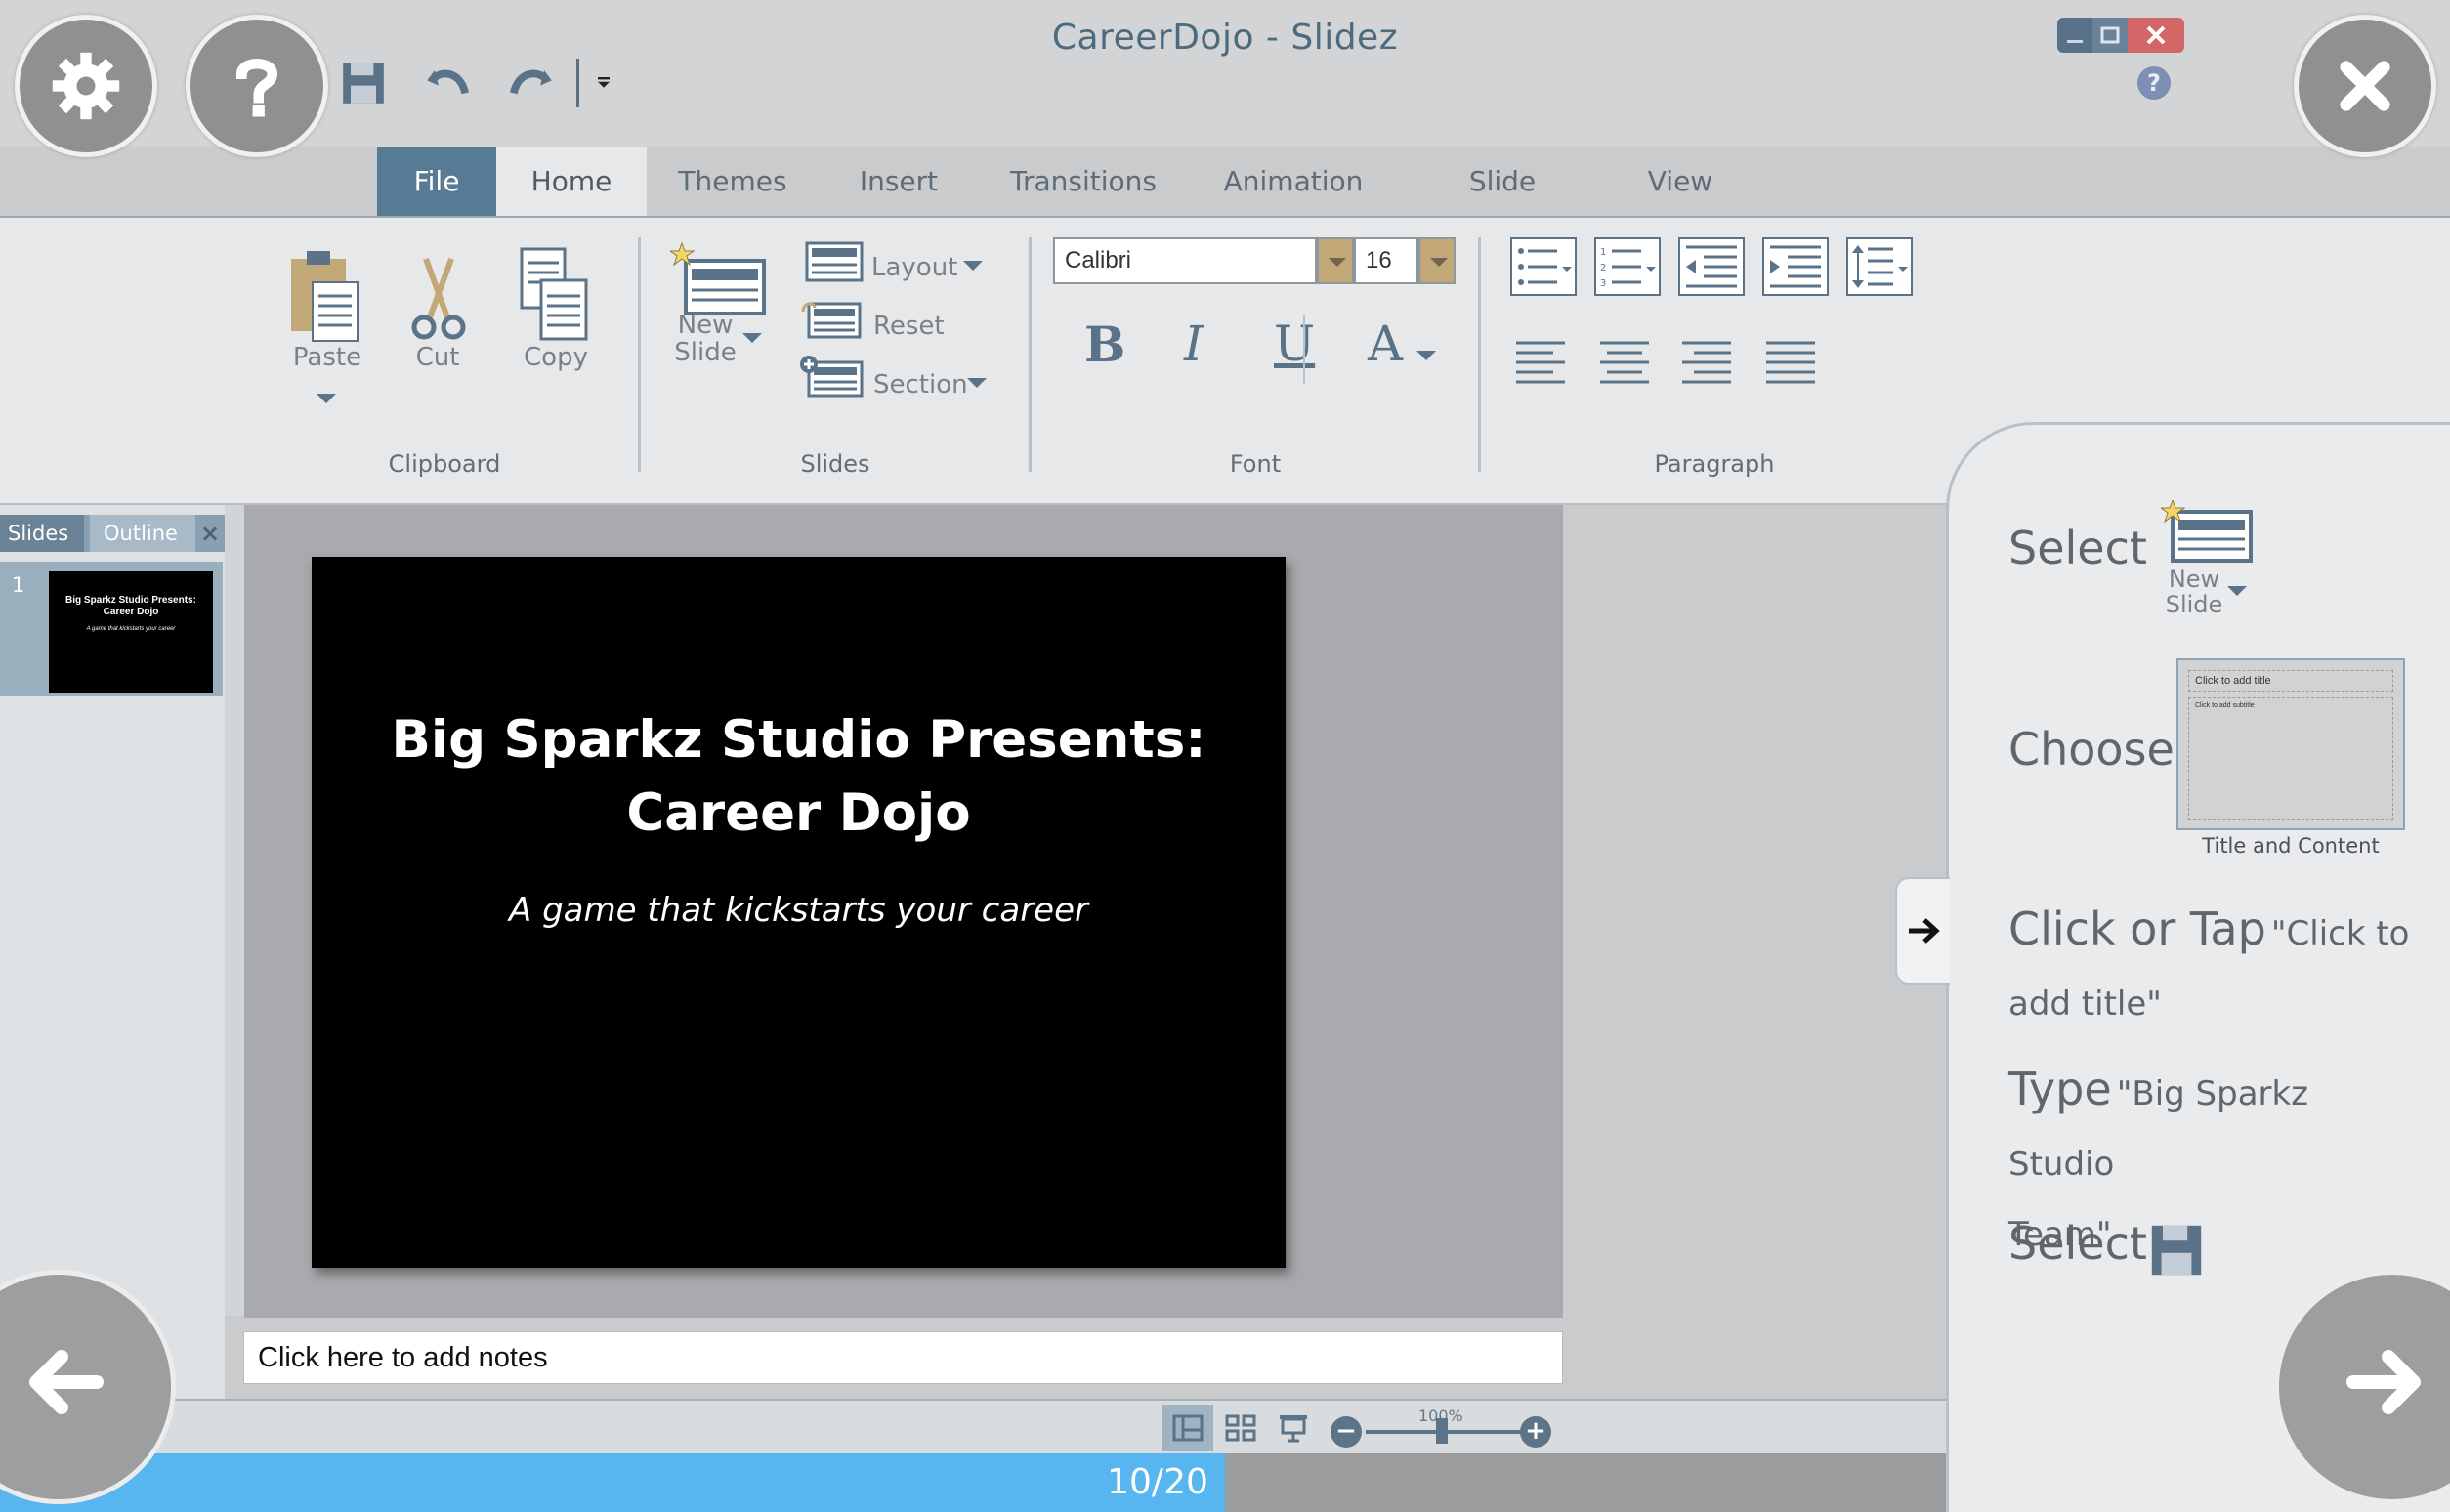 The image size is (2450, 1512). Describe the element at coordinates (448, 83) in the screenshot. I see `undo-icon` at that location.